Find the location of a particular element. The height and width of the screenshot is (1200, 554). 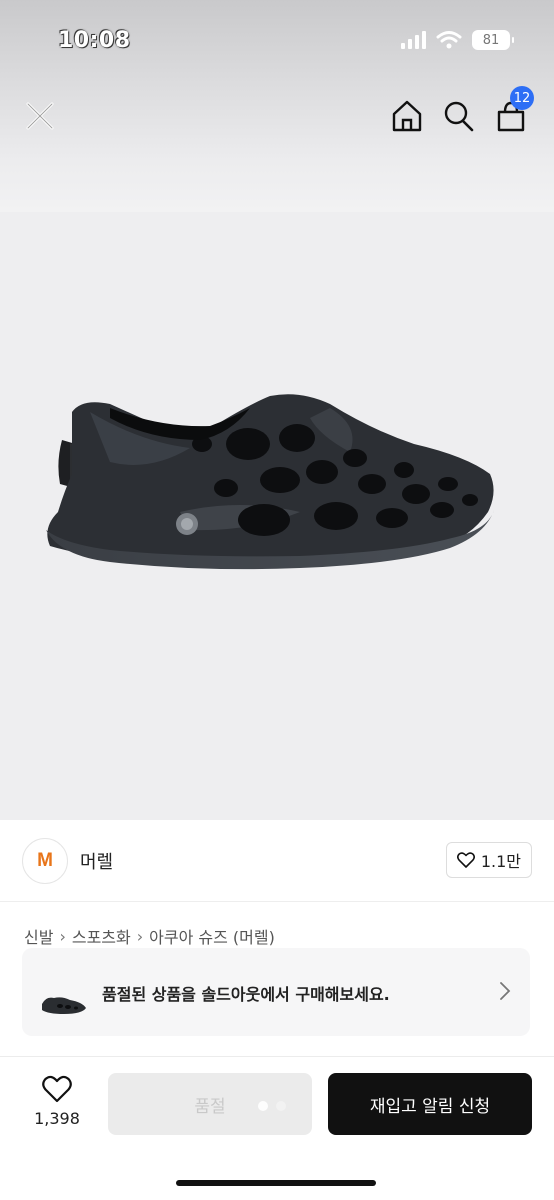

wifi-icon is located at coordinates (449, 40).